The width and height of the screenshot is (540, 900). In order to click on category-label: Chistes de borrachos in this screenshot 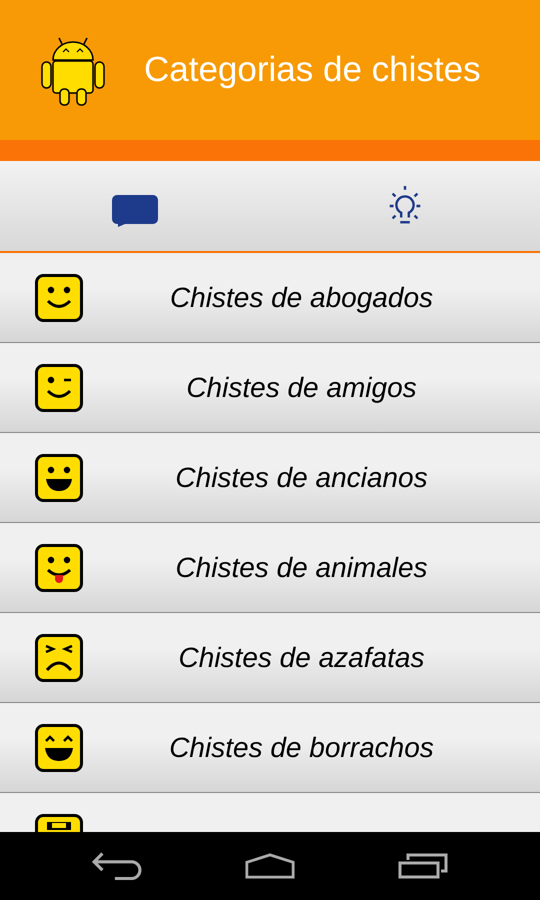, I will do `click(301, 748)`.